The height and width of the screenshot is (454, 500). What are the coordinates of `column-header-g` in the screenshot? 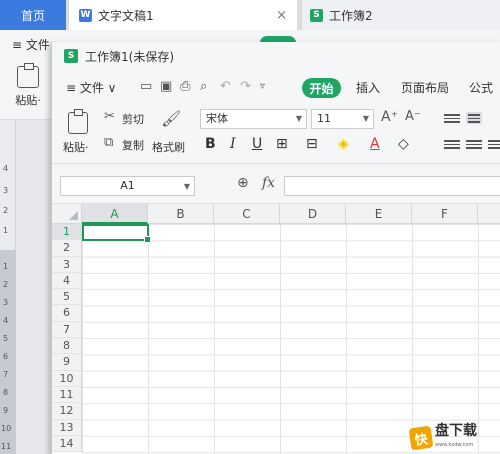 It's located at (489, 214).